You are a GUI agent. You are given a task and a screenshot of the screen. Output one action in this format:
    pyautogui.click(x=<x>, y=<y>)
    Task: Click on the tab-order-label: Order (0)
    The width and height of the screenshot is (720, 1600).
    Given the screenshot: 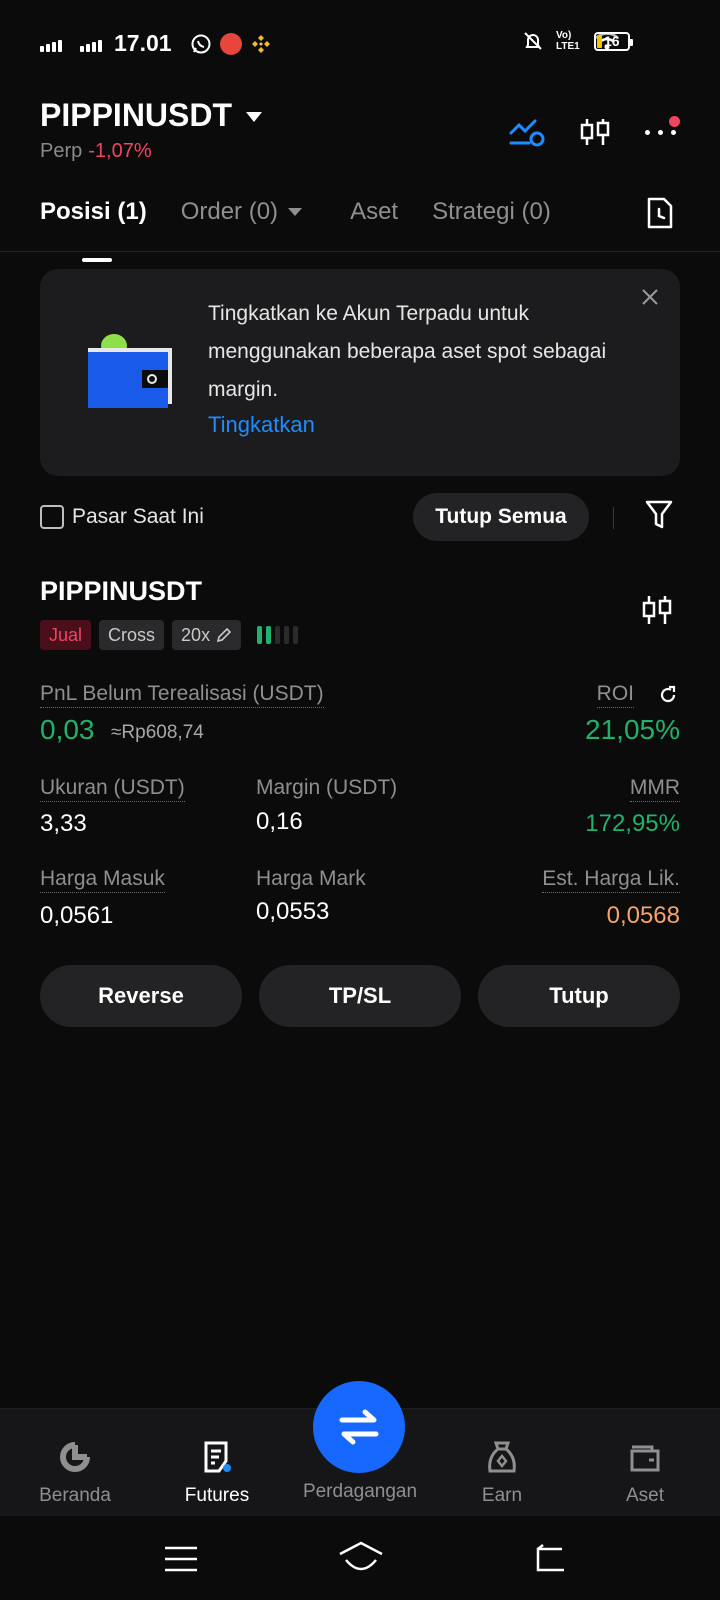 What is the action you would take?
    pyautogui.click(x=229, y=211)
    